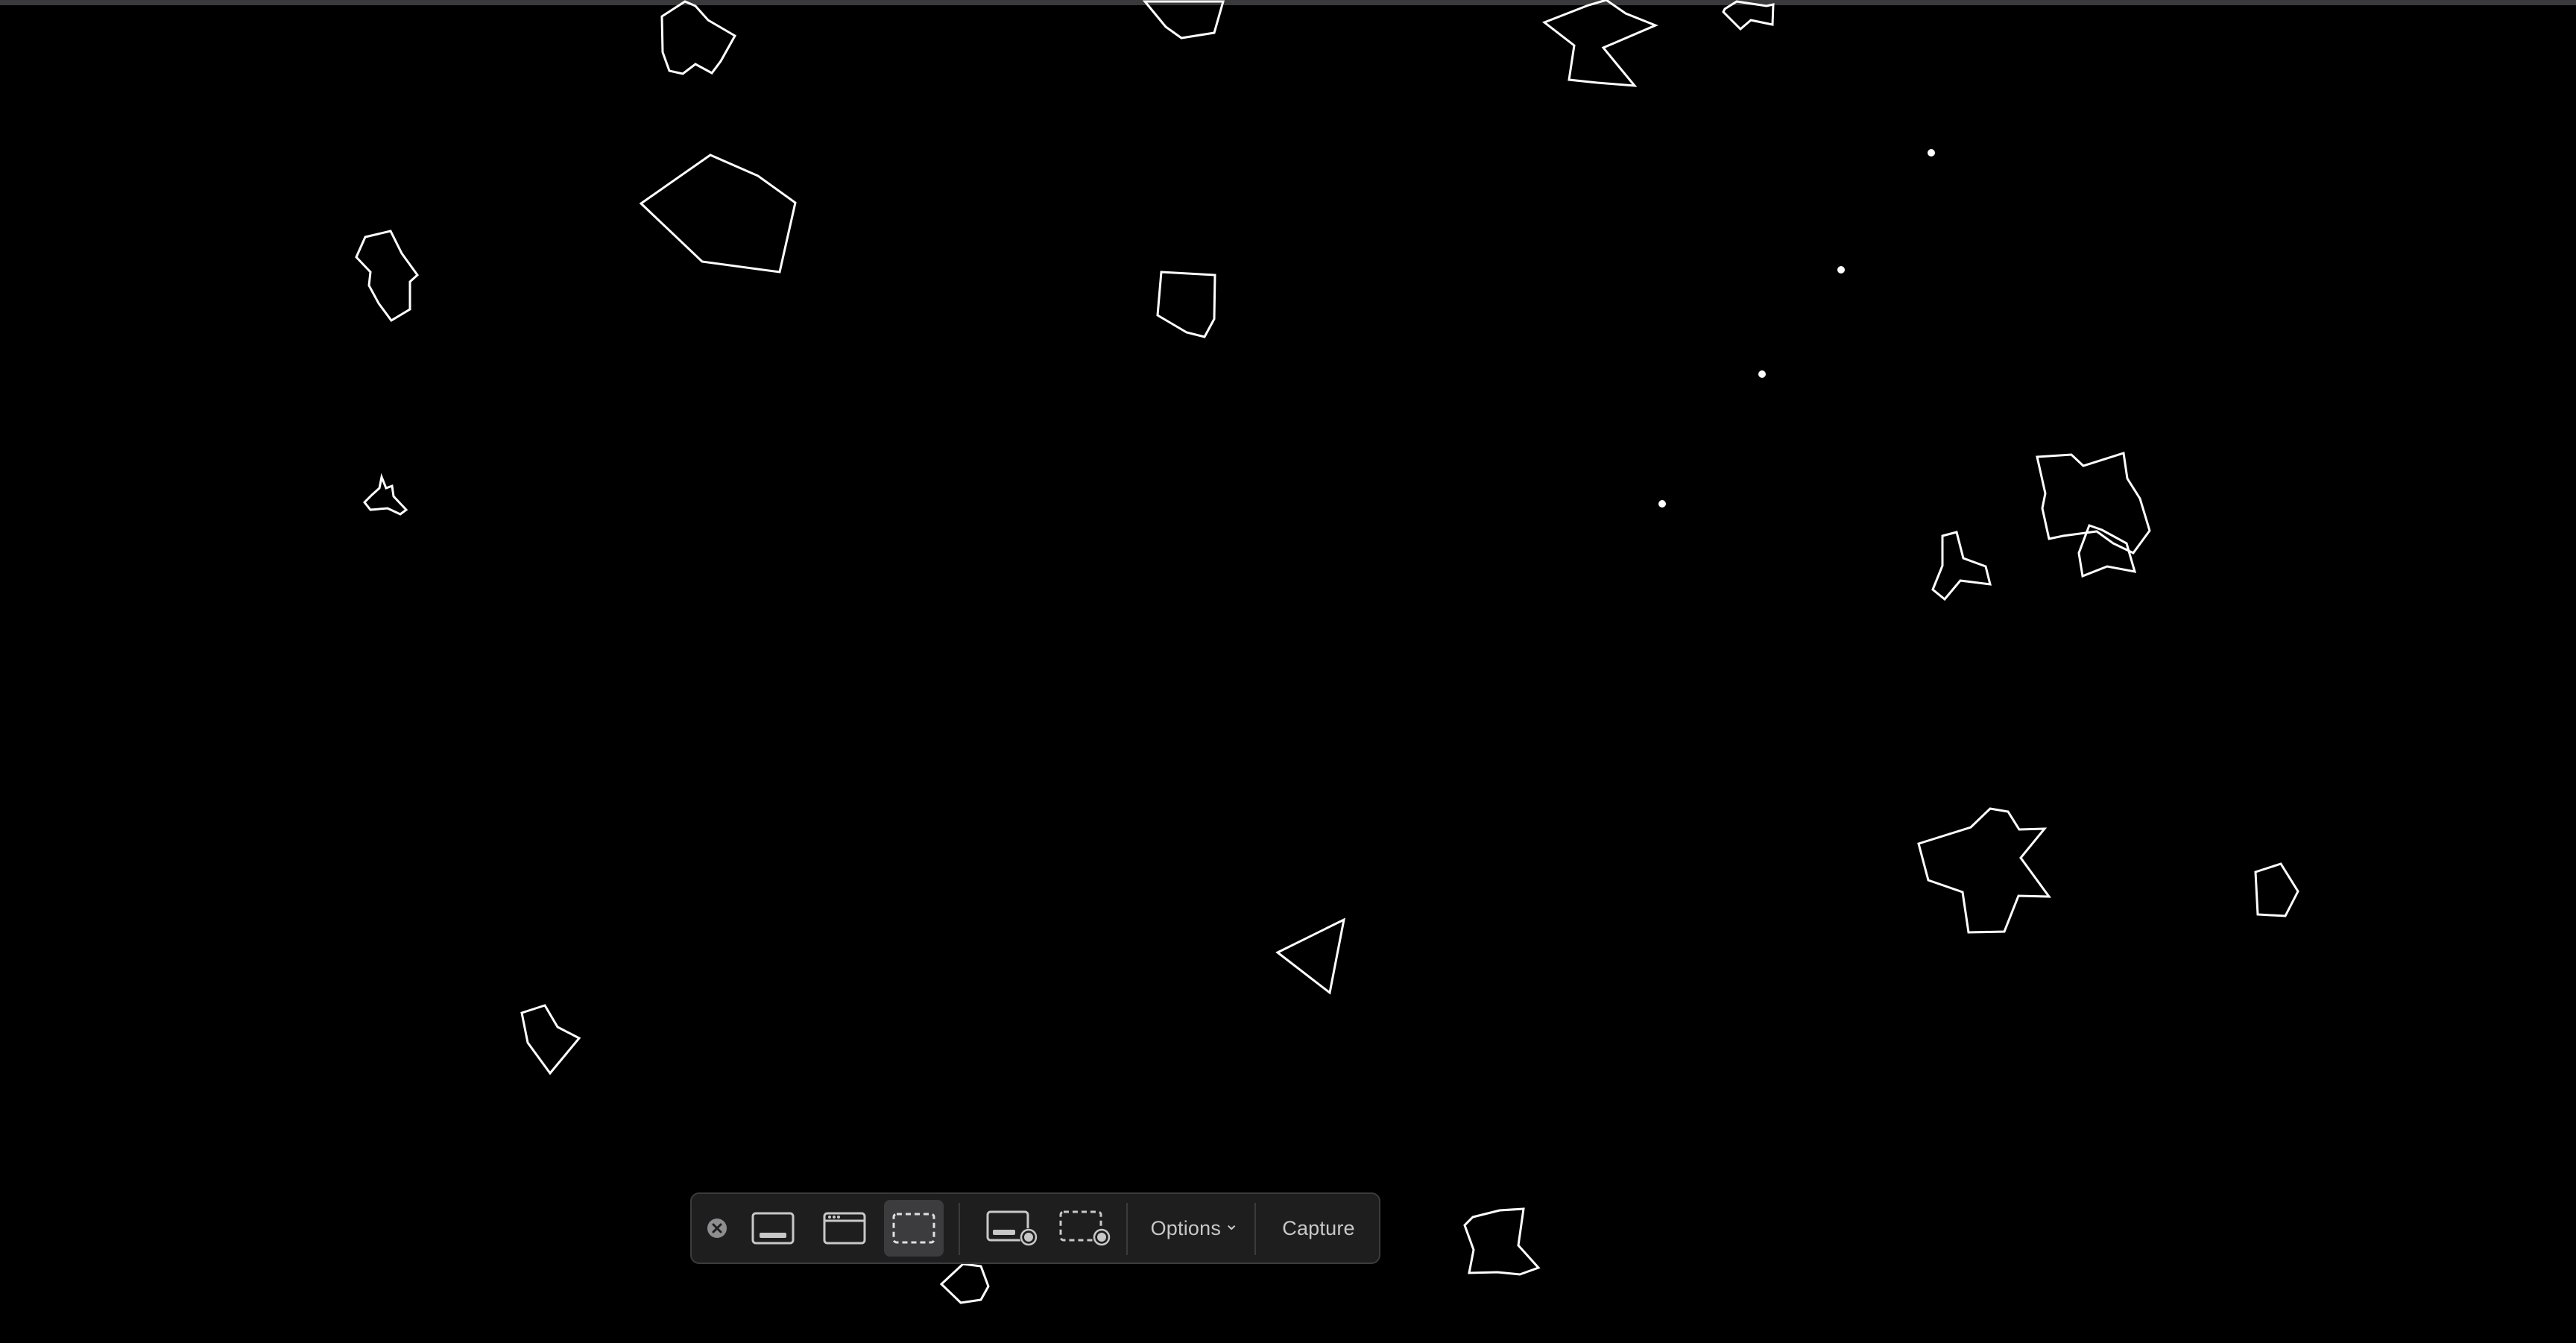 This screenshot has height=1343, width=2576. I want to click on record-selection-button, so click(1085, 1228).